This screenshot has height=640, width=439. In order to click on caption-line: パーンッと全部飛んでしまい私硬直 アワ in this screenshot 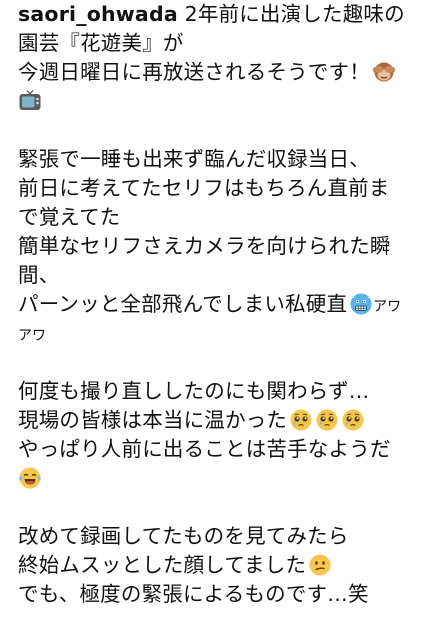, I will do `click(223, 304)`.